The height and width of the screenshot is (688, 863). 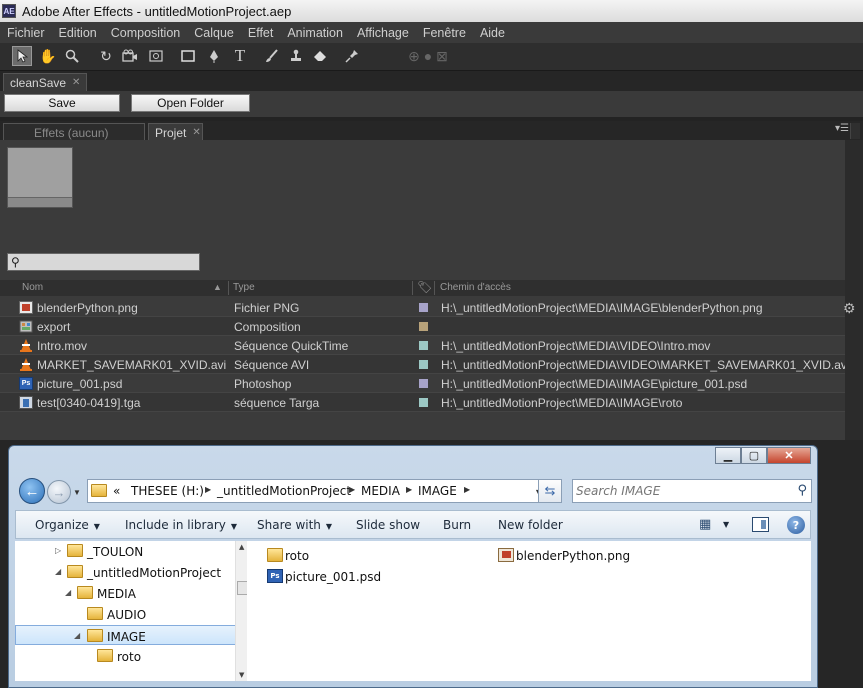 What do you see at coordinates (320, 56) in the screenshot?
I see `eraser-tool-icon` at bounding box center [320, 56].